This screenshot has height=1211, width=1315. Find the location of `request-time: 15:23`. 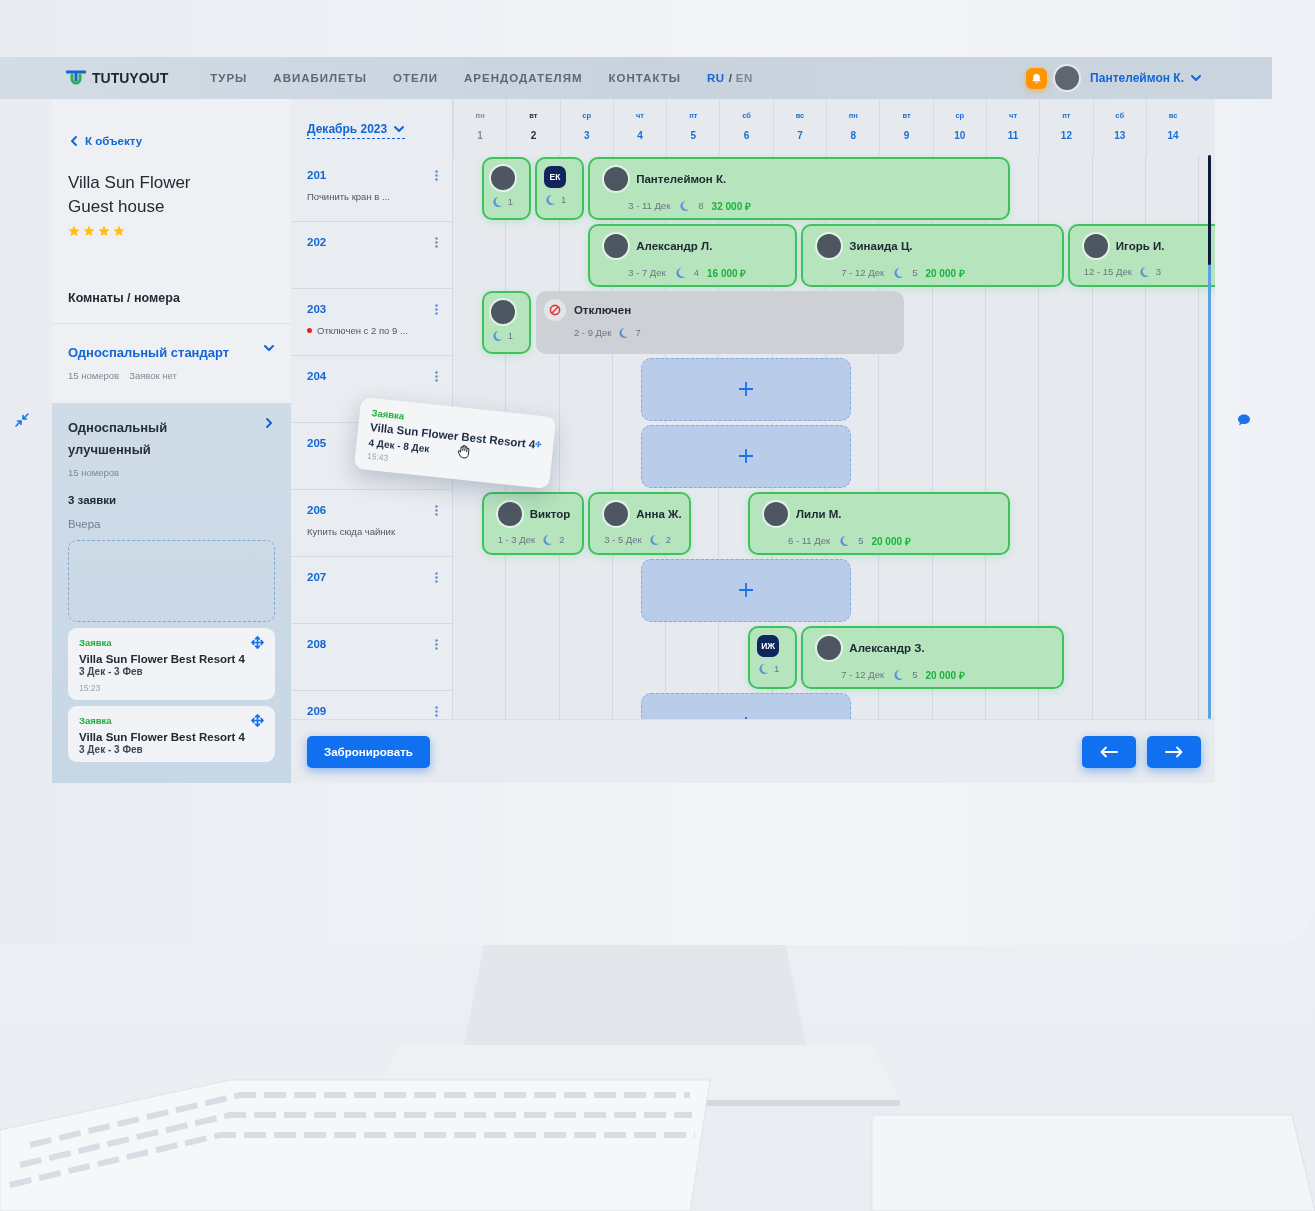

request-time: 15:23 is located at coordinates (90, 688).